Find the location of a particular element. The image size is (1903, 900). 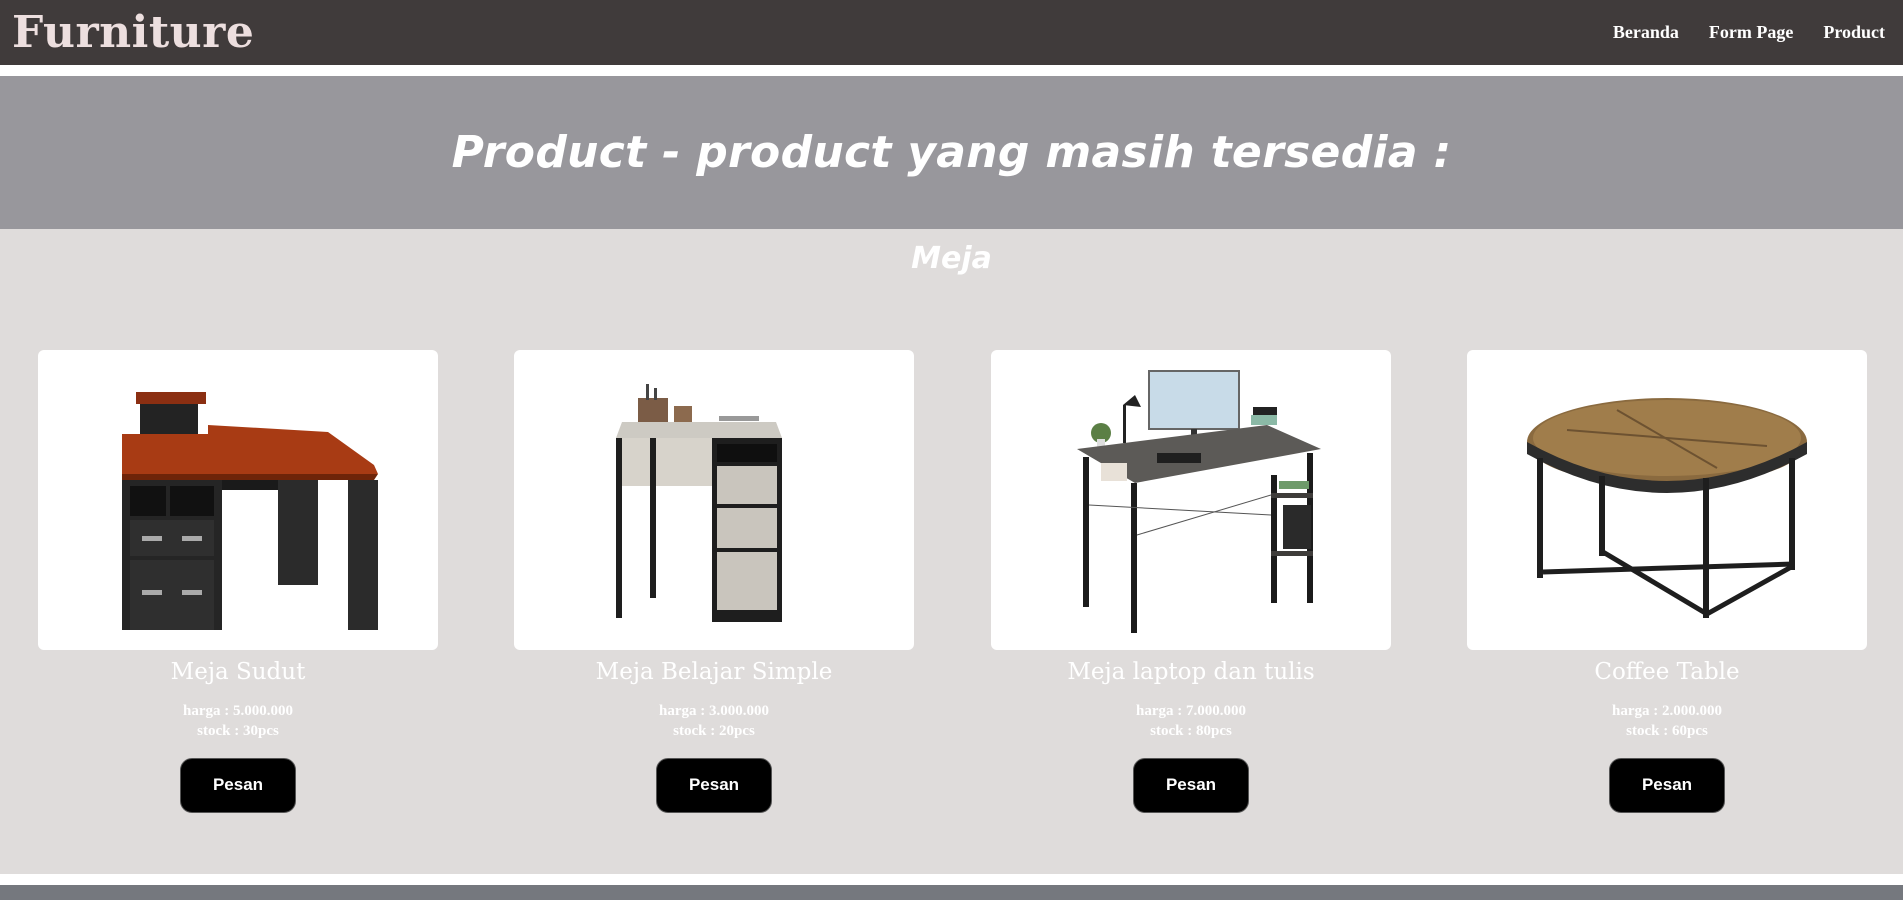

category-heading: Meja is located at coordinates (951, 258).